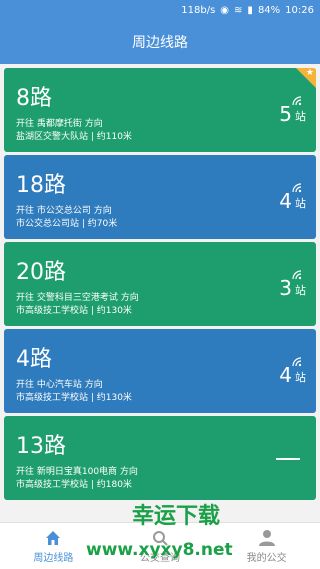 The width and height of the screenshot is (320, 569). I want to click on wifi-status-icon: ≋, so click(238, 10).